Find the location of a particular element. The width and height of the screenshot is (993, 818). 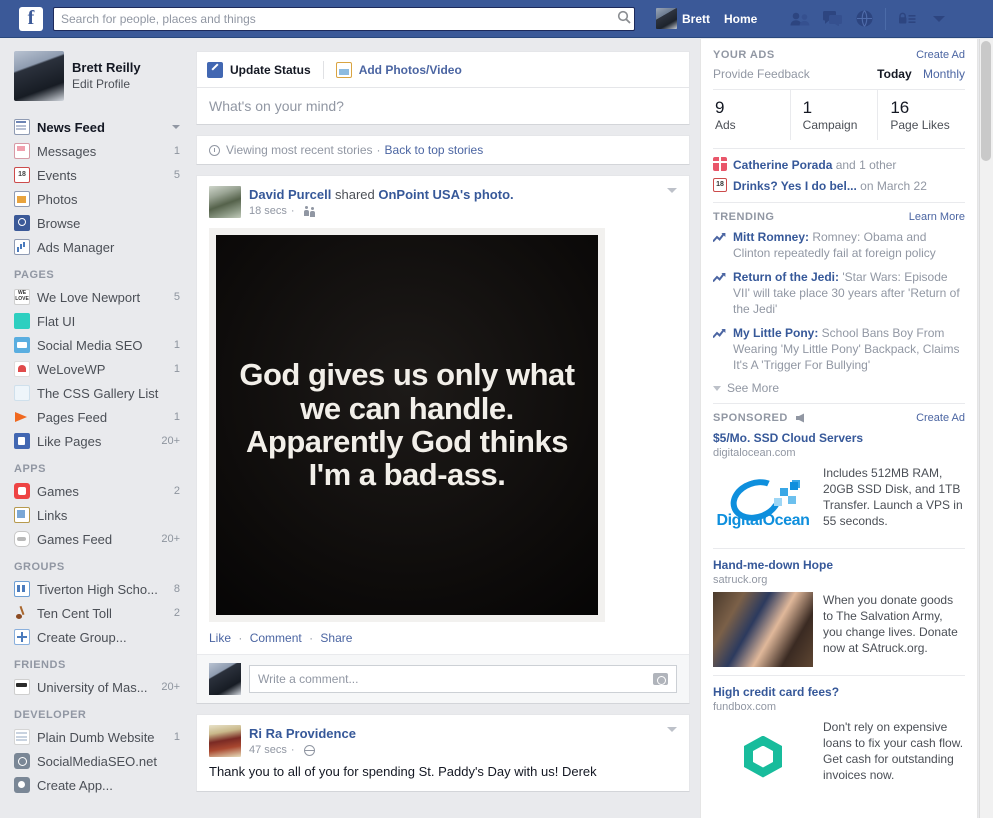

sidebar-profile: Brett Reilly Edit Profile is located at coordinates (95, 76).